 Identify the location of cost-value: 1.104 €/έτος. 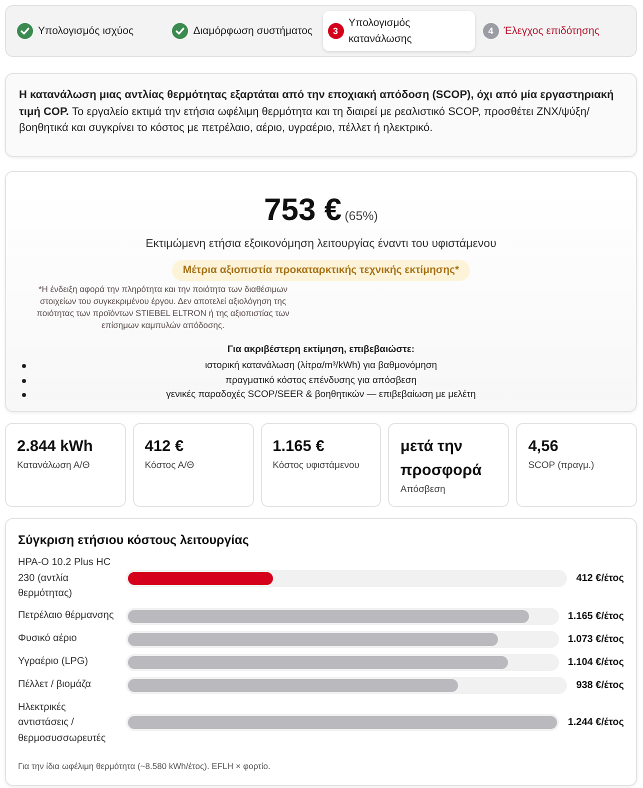
(596, 662).